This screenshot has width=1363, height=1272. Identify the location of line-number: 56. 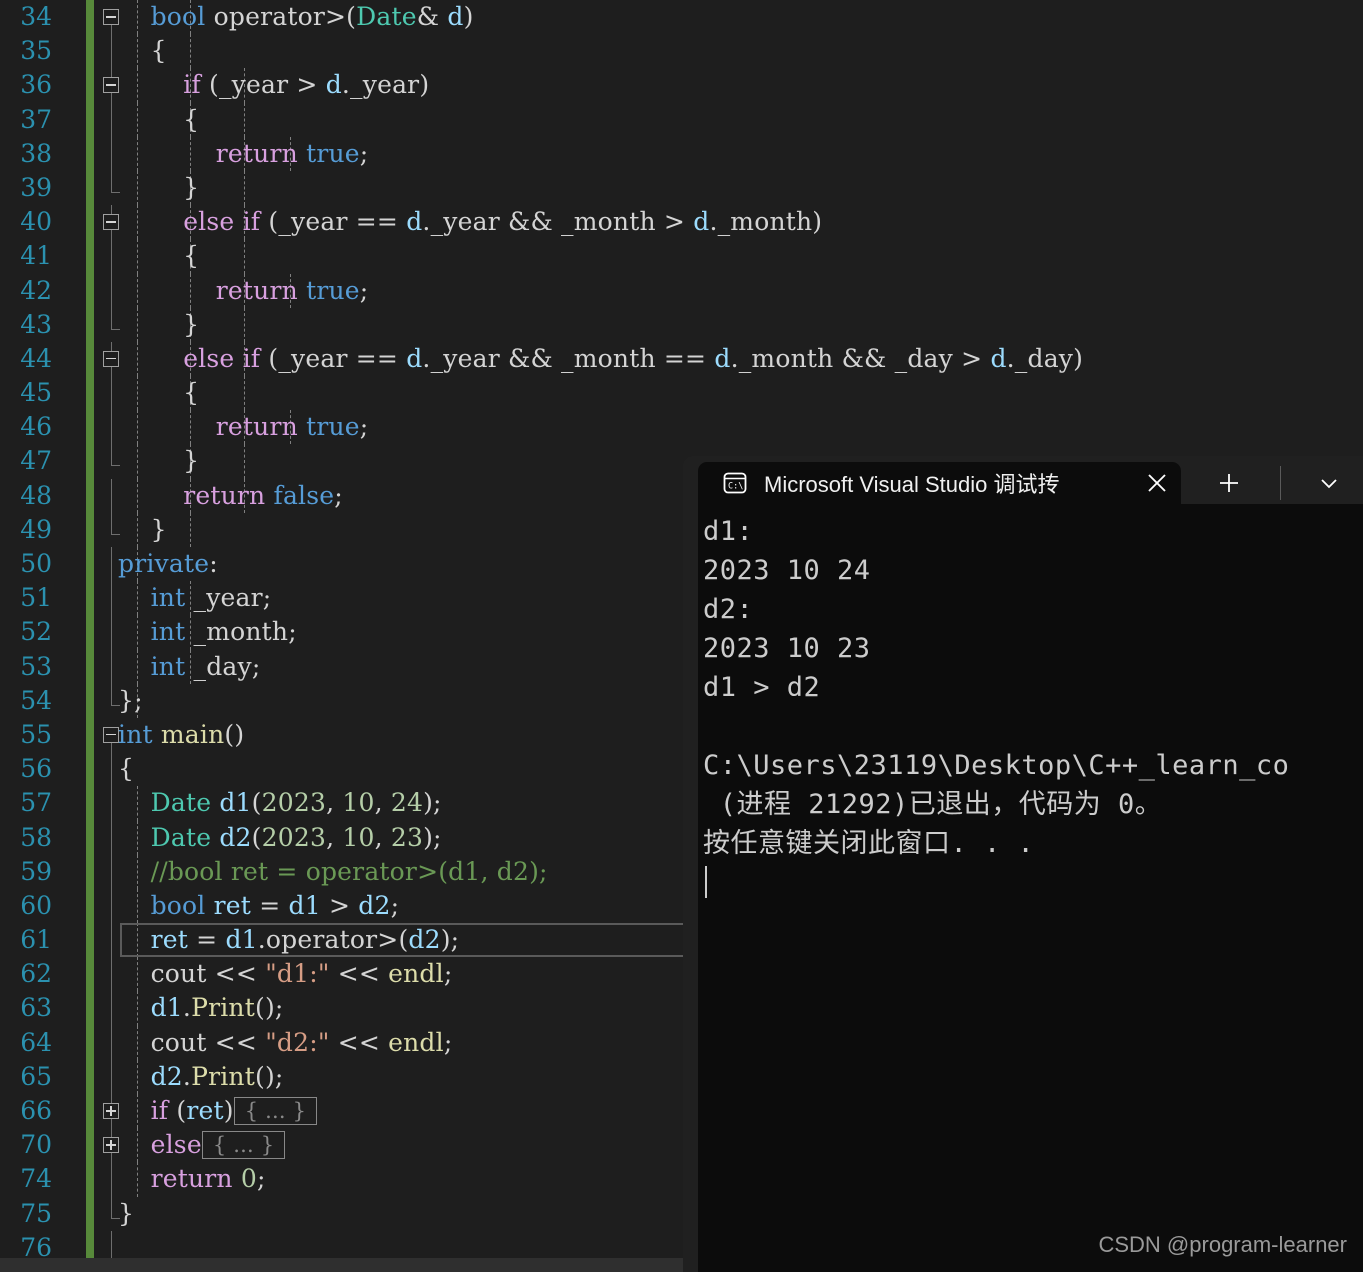
(36, 769).